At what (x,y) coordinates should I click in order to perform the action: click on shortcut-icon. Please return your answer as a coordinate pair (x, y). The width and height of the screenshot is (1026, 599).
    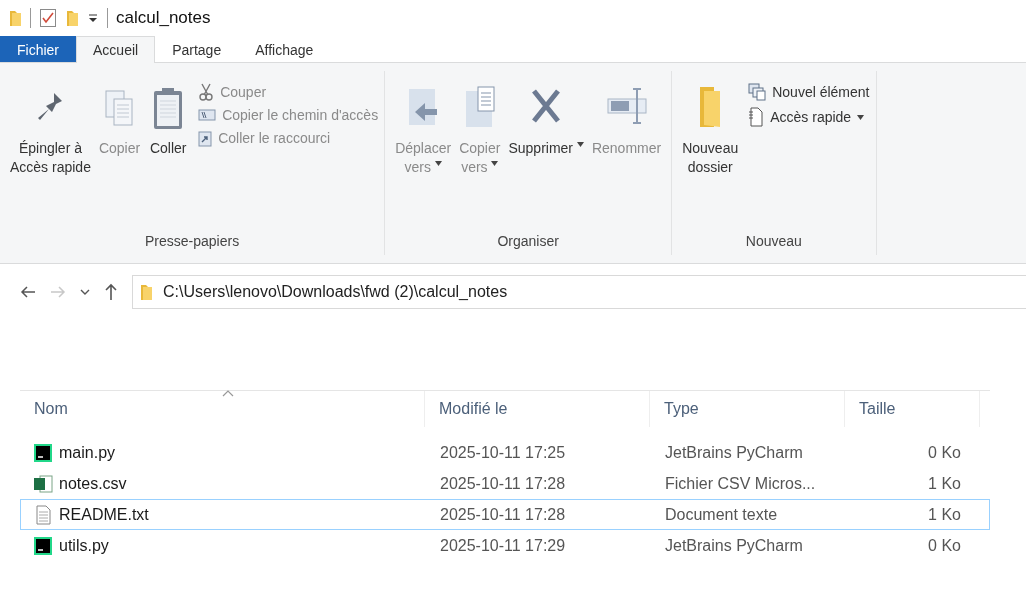
    Looking at the image, I should click on (205, 138).